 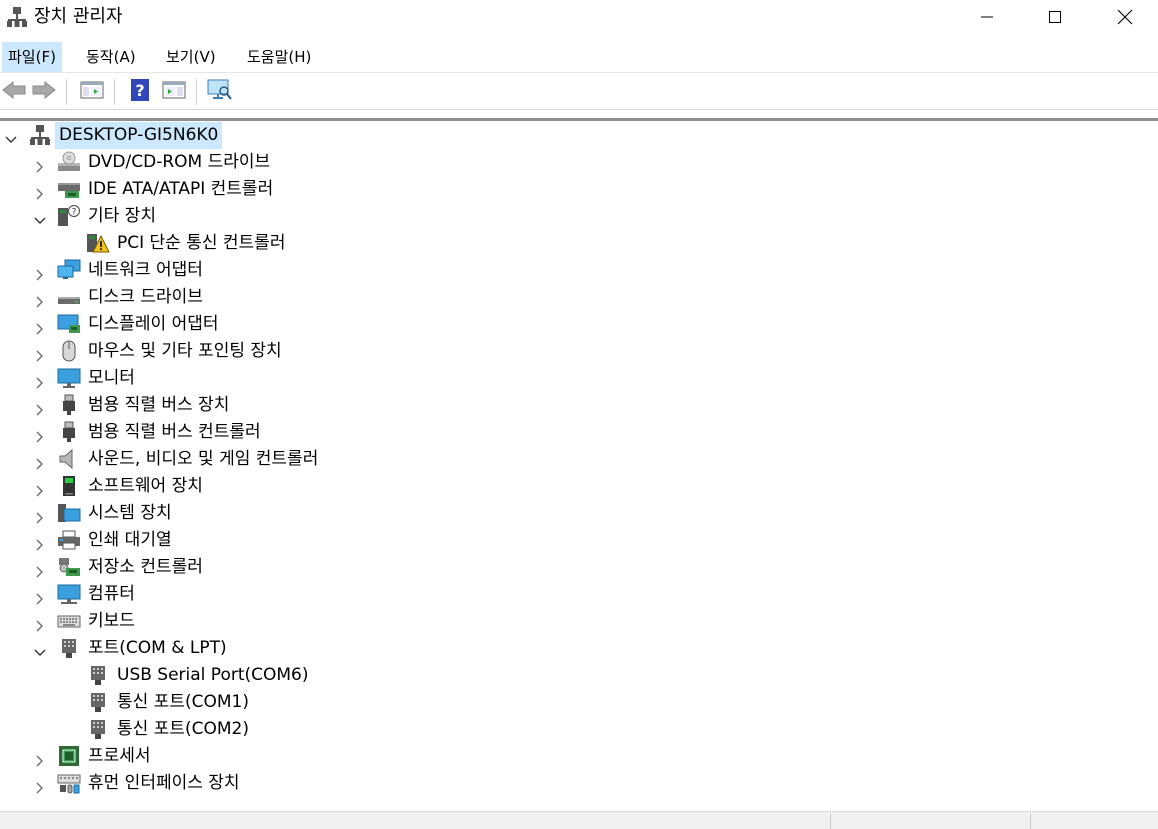 What do you see at coordinates (145, 270) in the screenshot?
I see `tree-node-label: 네트워크 어댑터` at bounding box center [145, 270].